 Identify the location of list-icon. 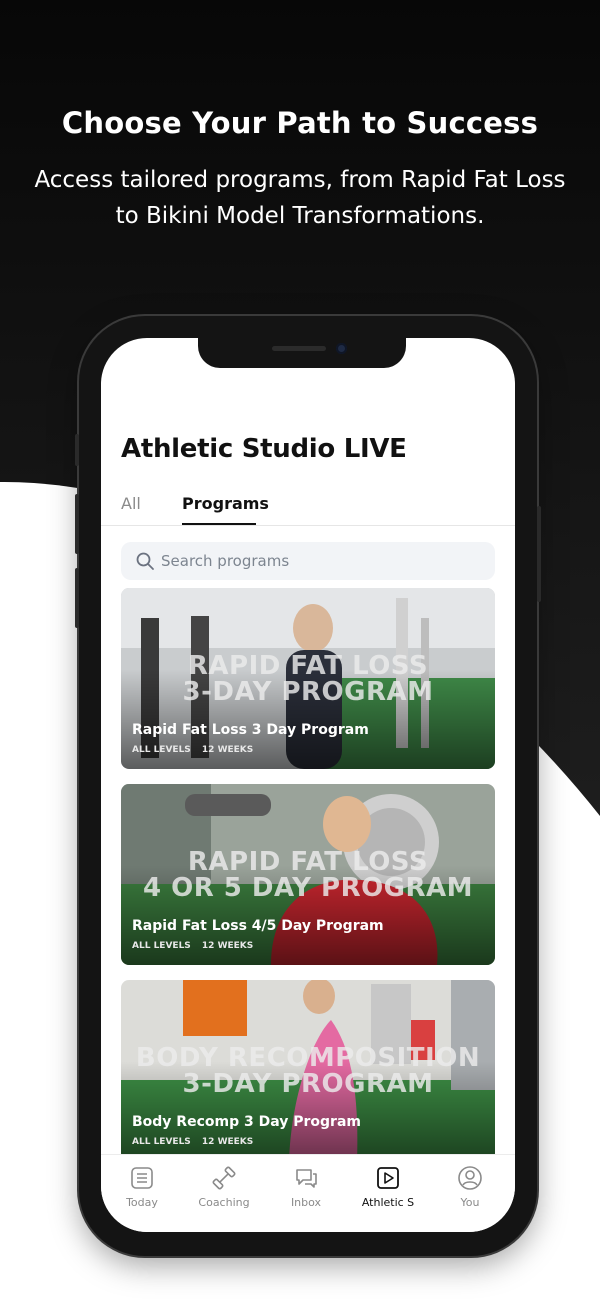
(142, 1178).